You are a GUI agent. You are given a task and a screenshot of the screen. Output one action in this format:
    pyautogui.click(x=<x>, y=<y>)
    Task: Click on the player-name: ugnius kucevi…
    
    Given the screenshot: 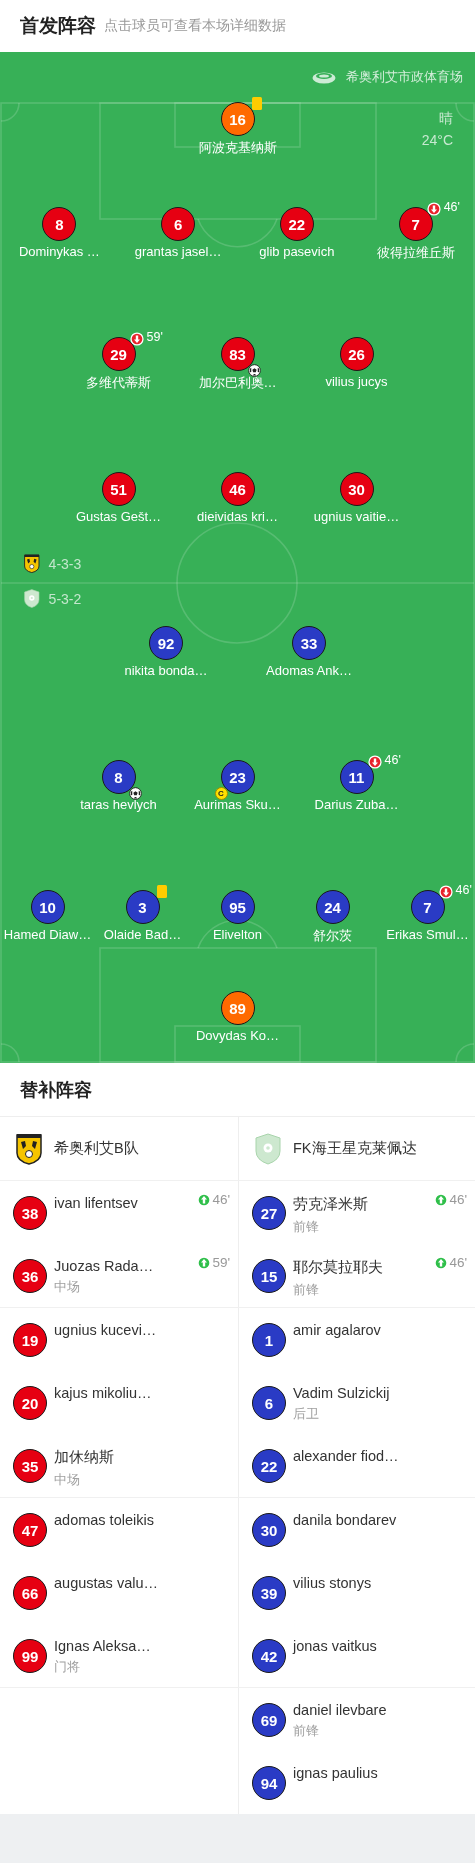 What is the action you would take?
    pyautogui.click(x=106, y=1330)
    